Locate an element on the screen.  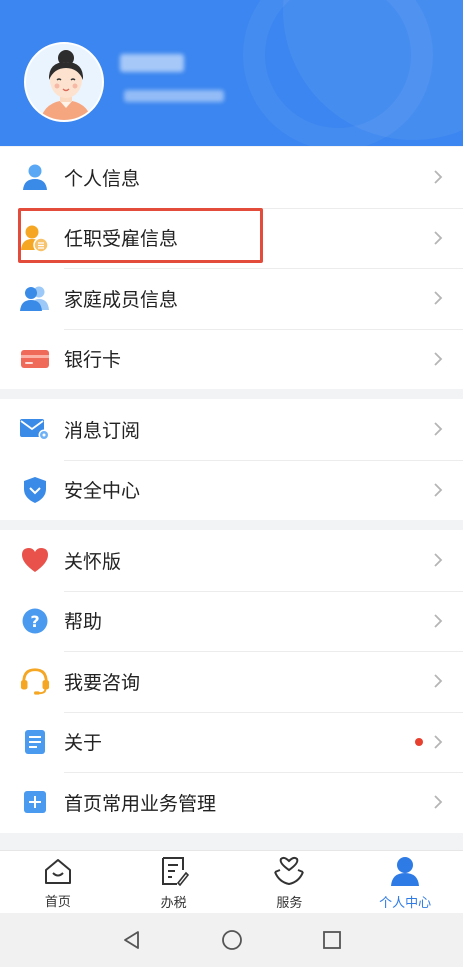
headset-icon is located at coordinates (35, 681).